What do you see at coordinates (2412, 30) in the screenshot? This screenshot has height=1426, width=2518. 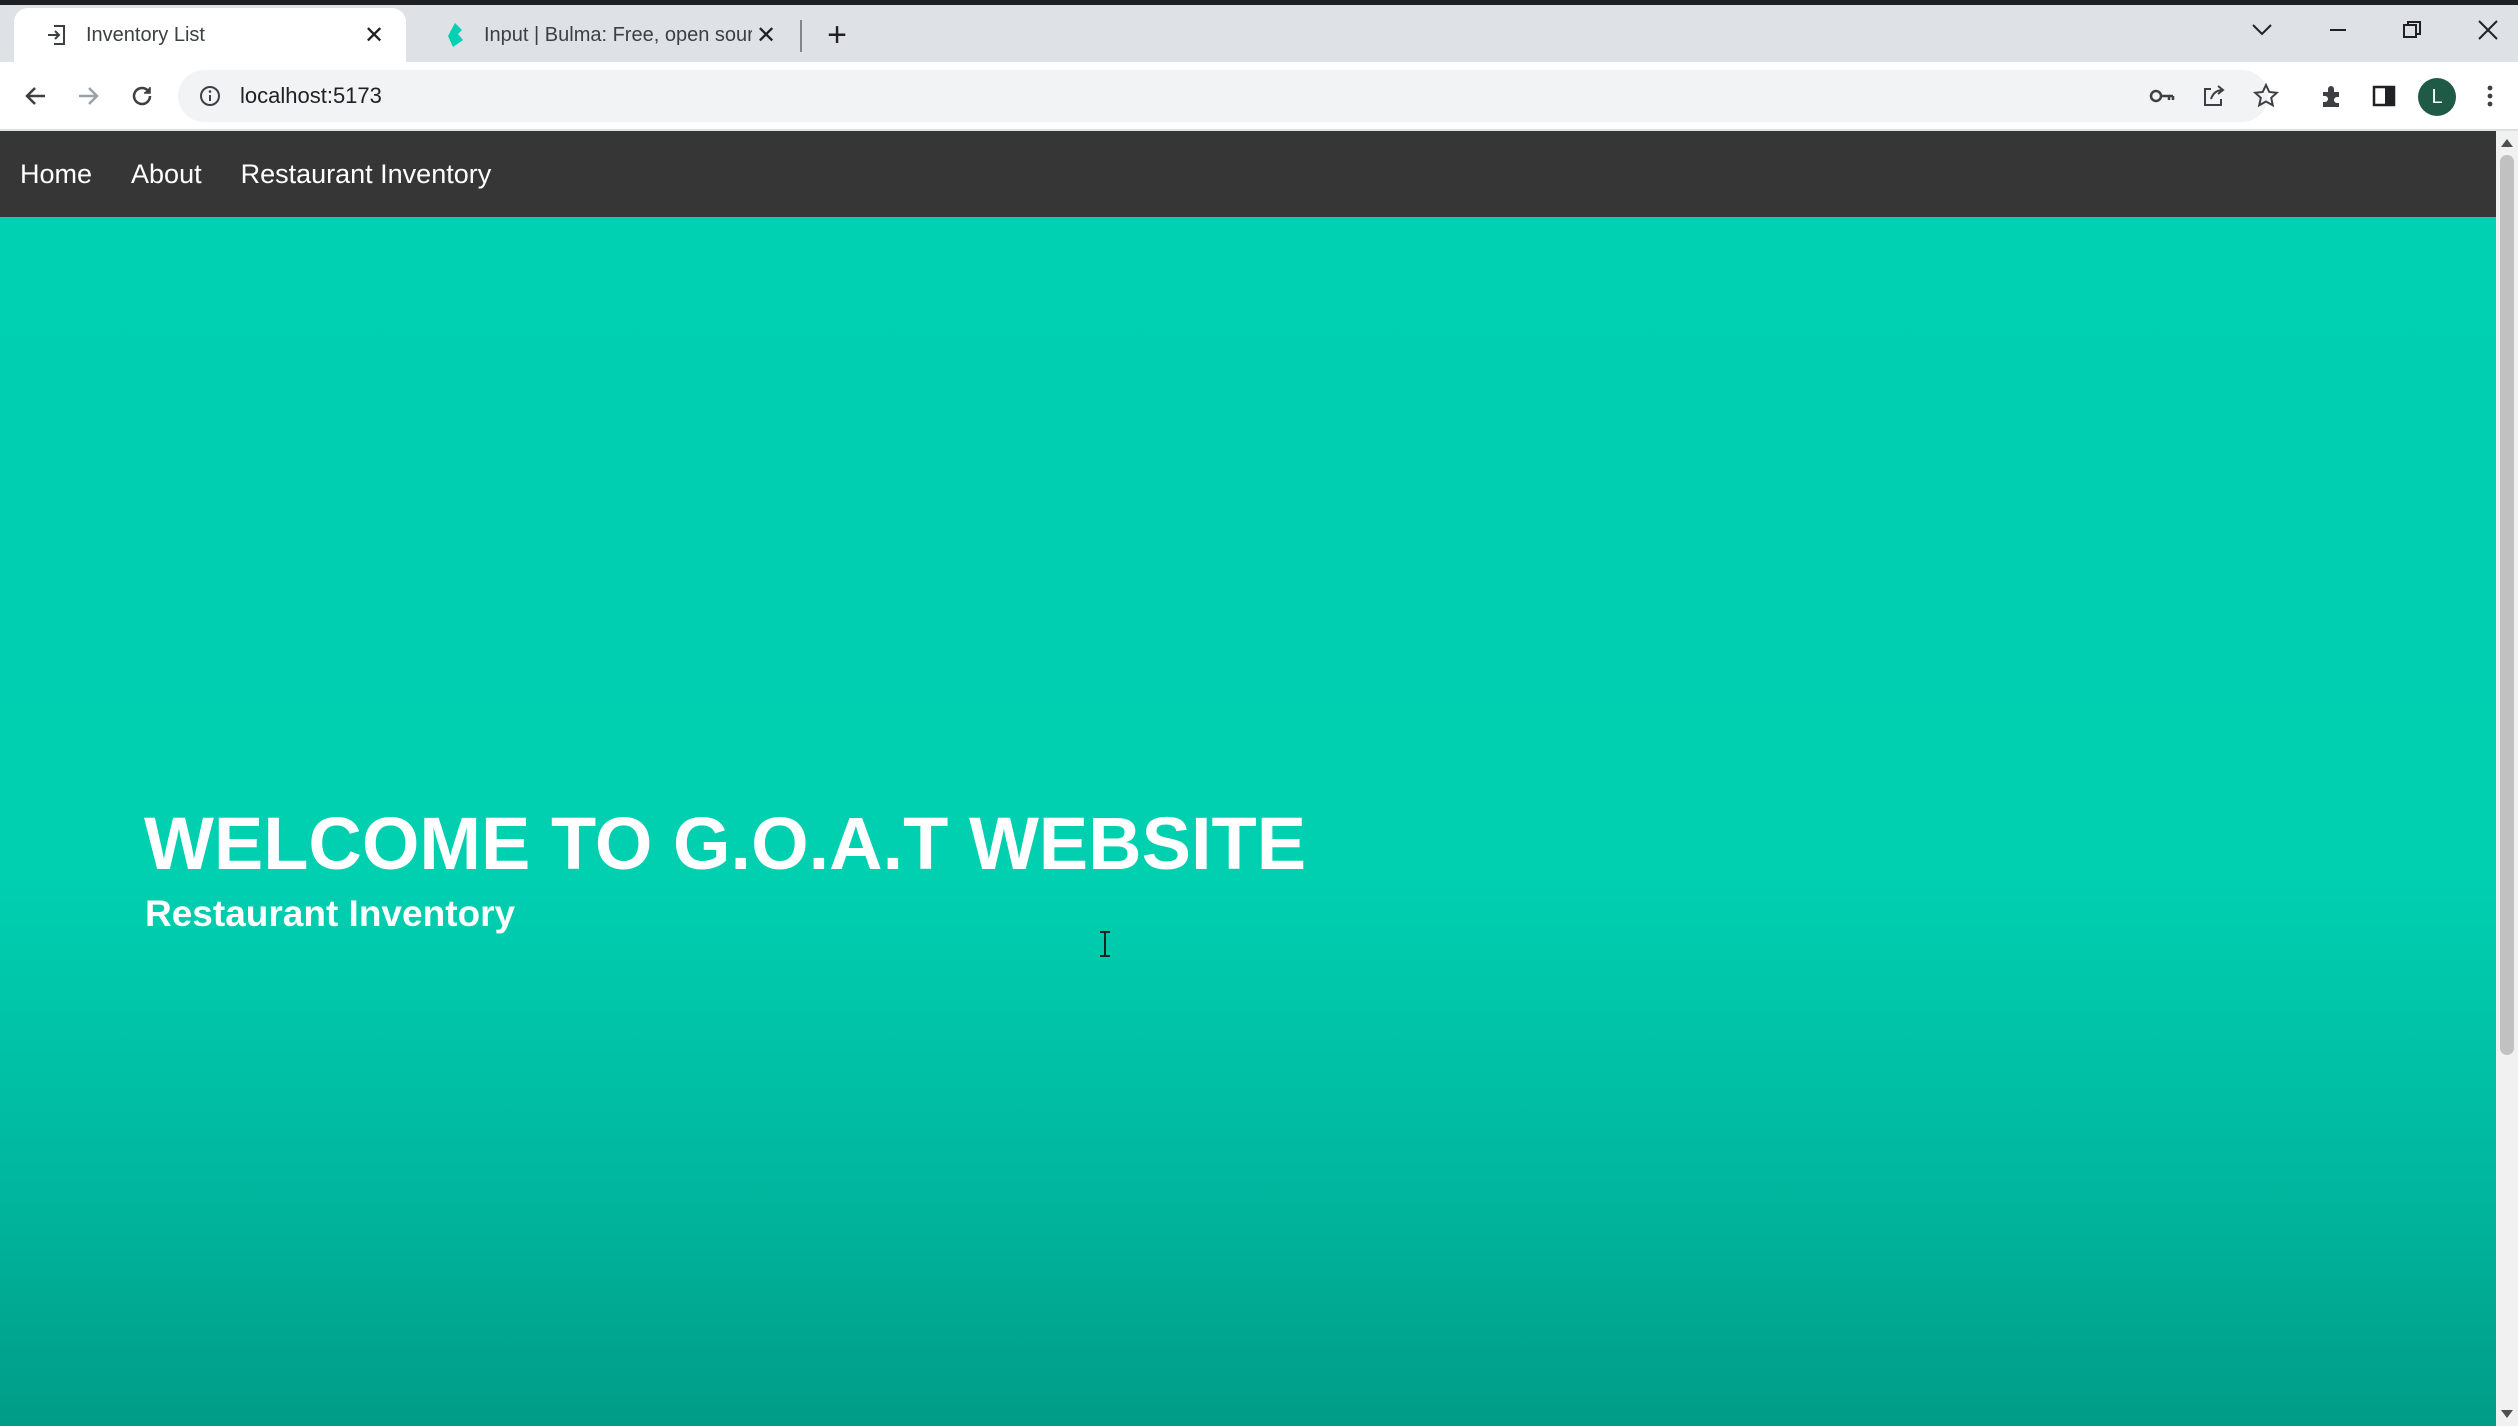 I see `restore-icon` at bounding box center [2412, 30].